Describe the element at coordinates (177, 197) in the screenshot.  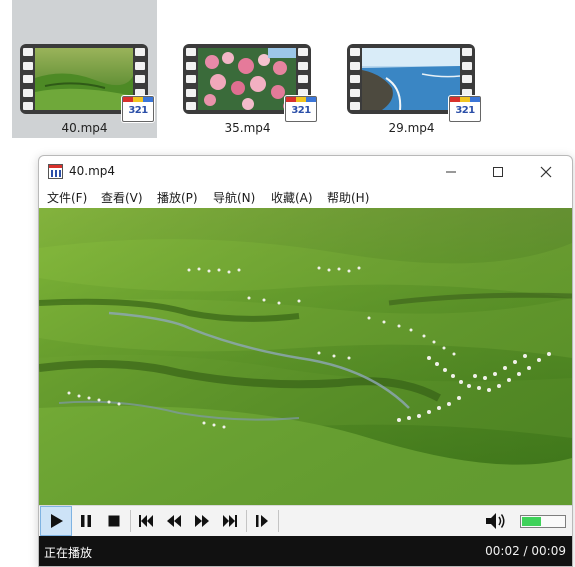
I see `menu-play: 播放(P)` at that location.